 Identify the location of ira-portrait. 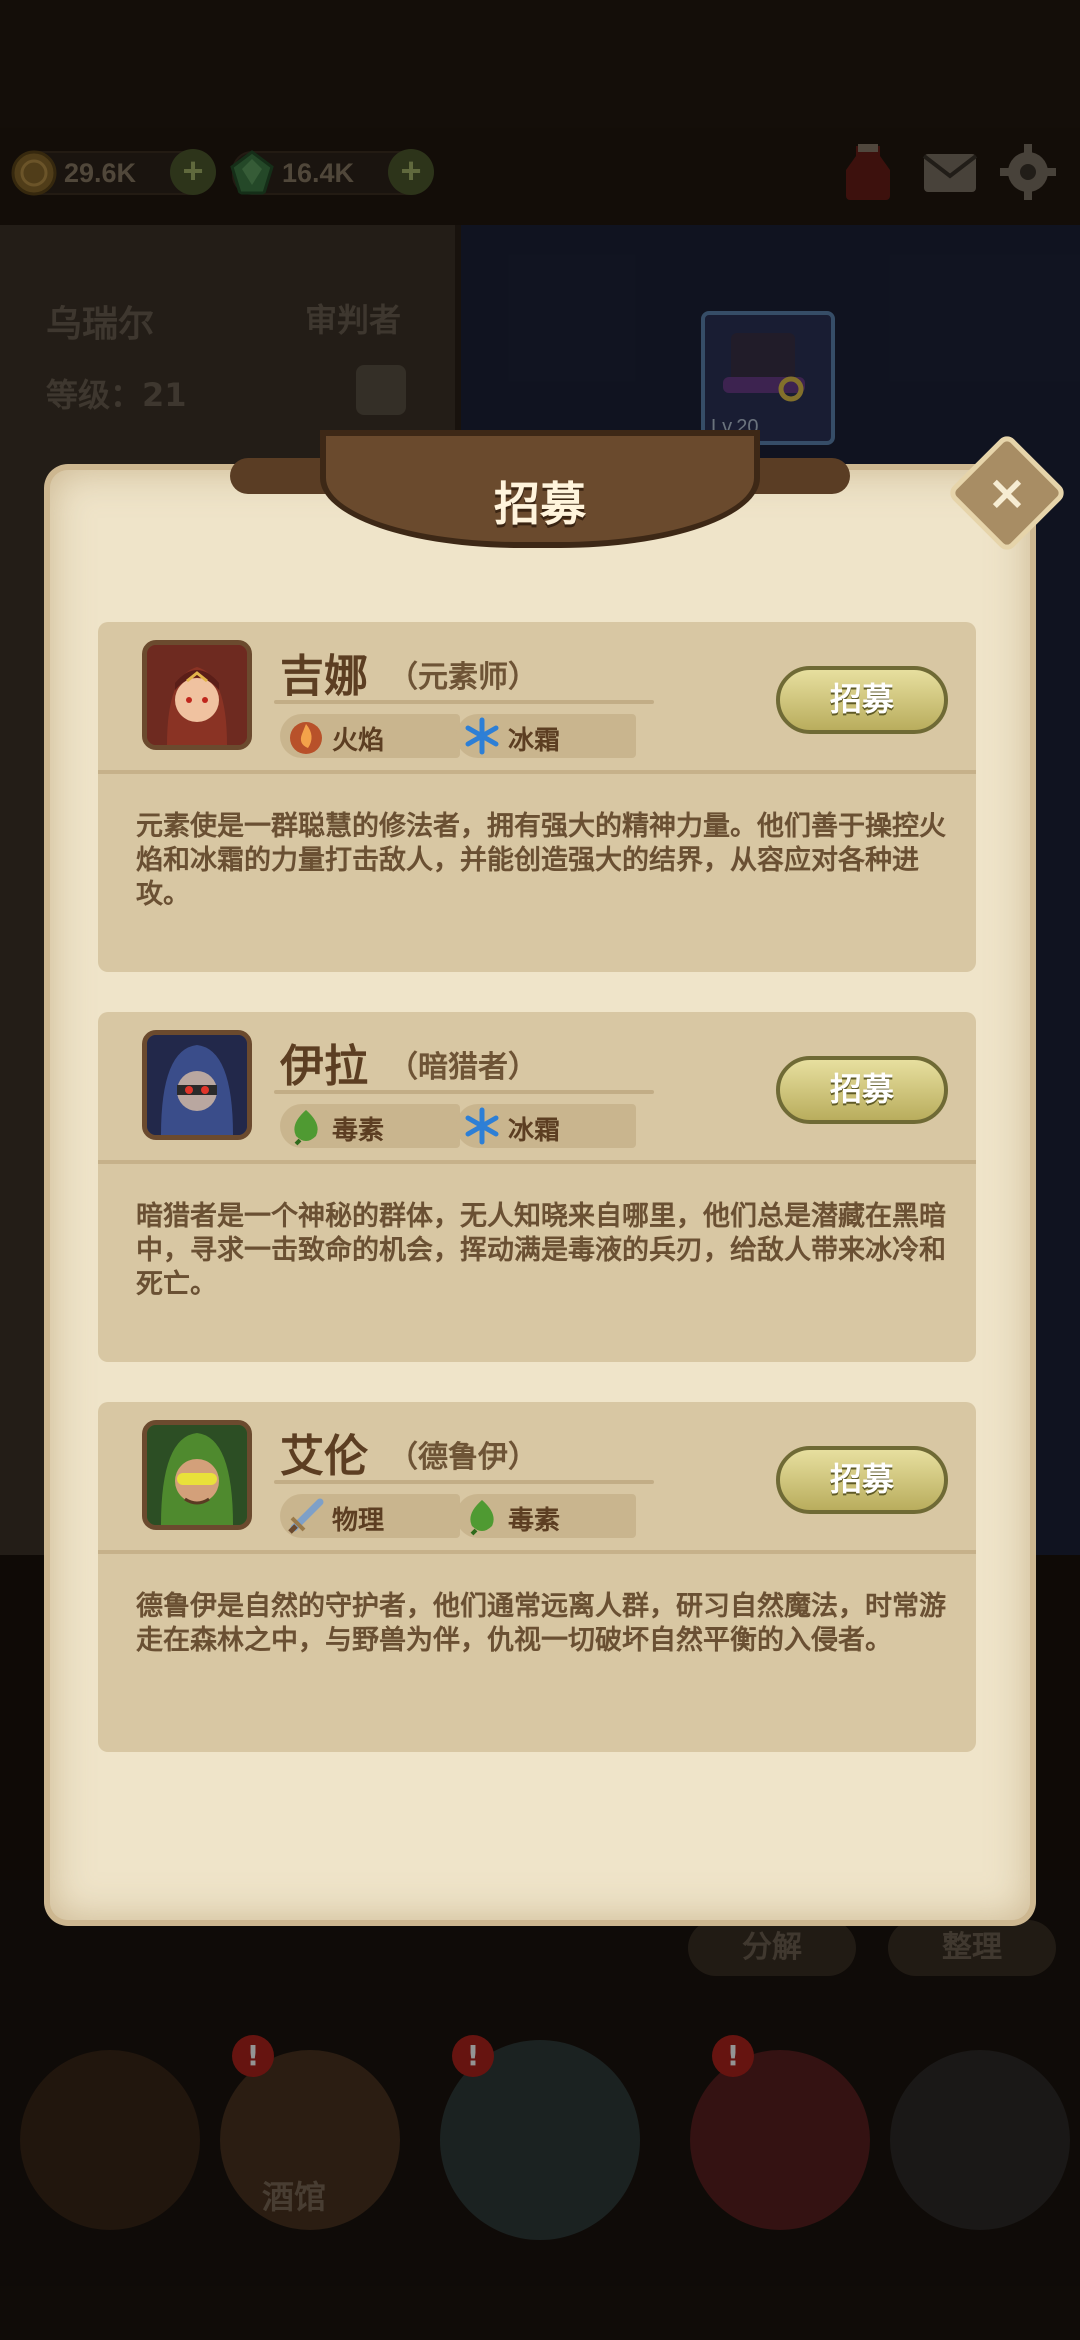
(197, 1085).